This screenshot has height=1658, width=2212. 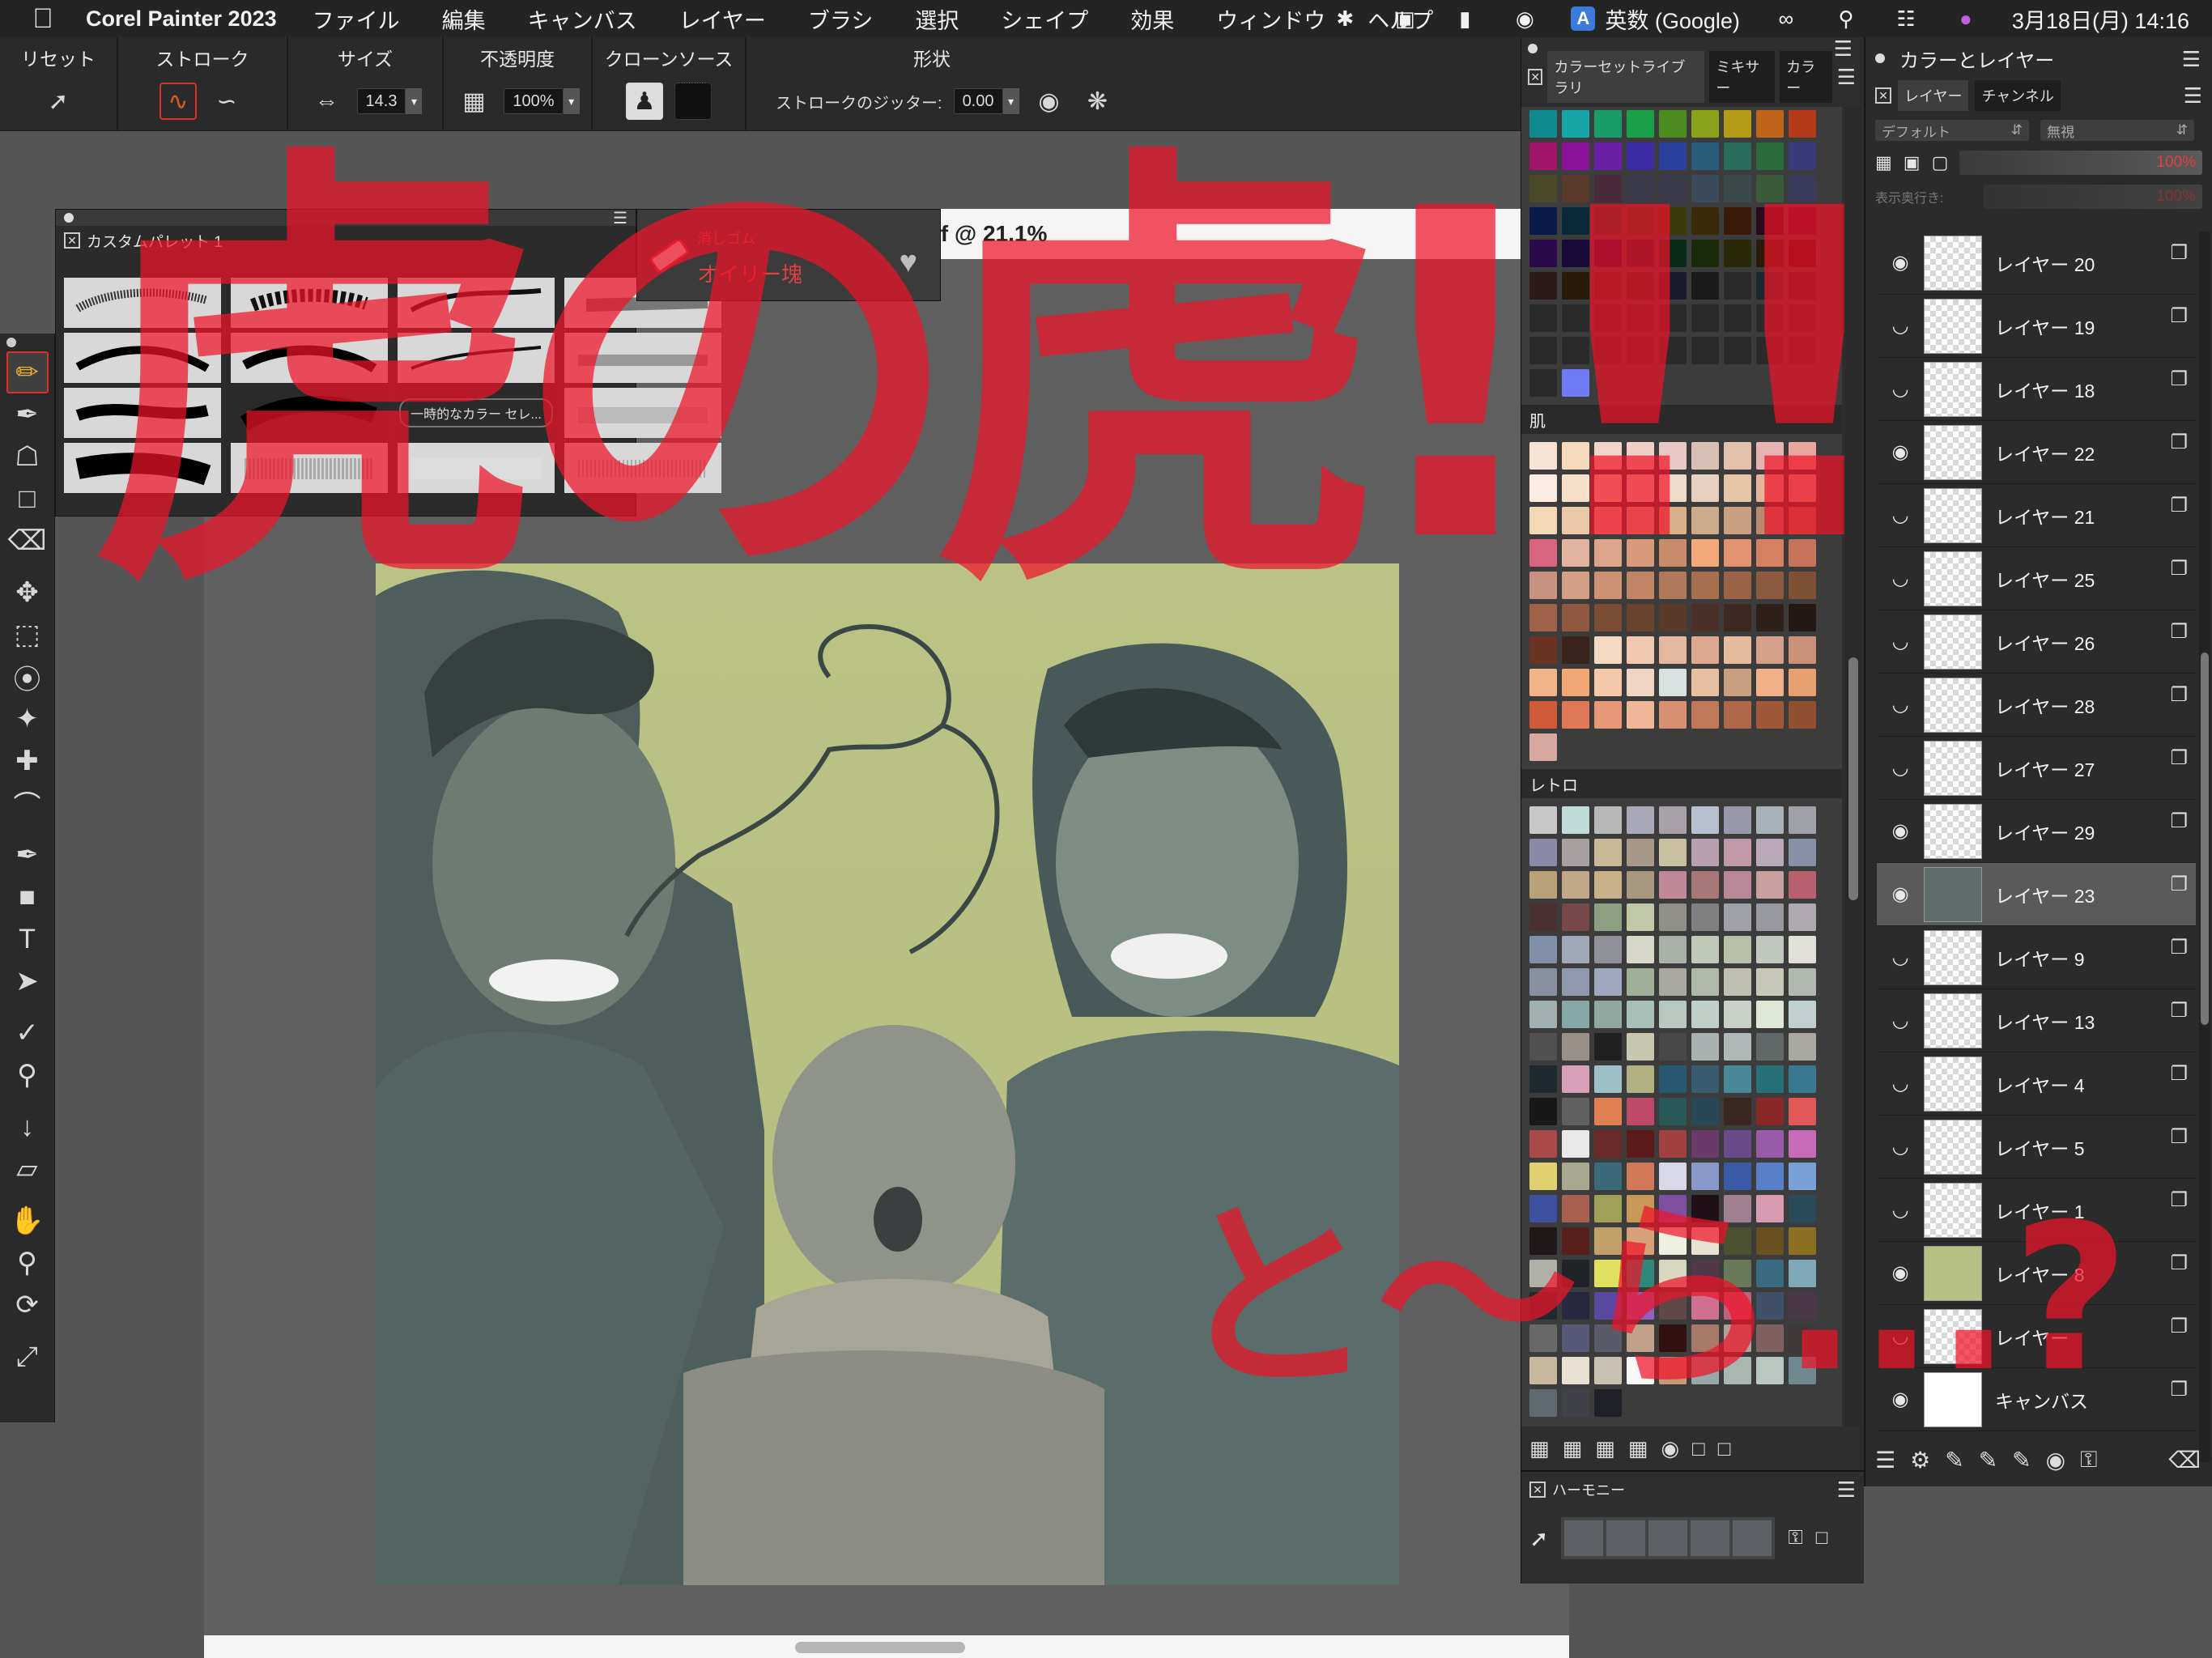 I want to click on layers-panel-header: カラーとレイヤー ☰, so click(x=2039, y=58).